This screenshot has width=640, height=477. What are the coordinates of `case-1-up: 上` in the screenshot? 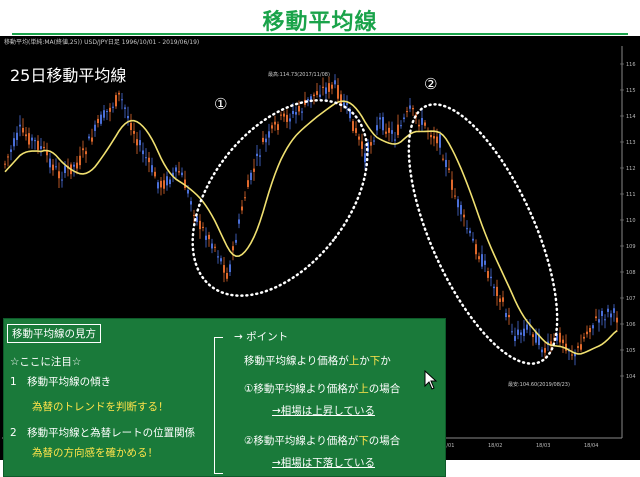 It's located at (363, 389).